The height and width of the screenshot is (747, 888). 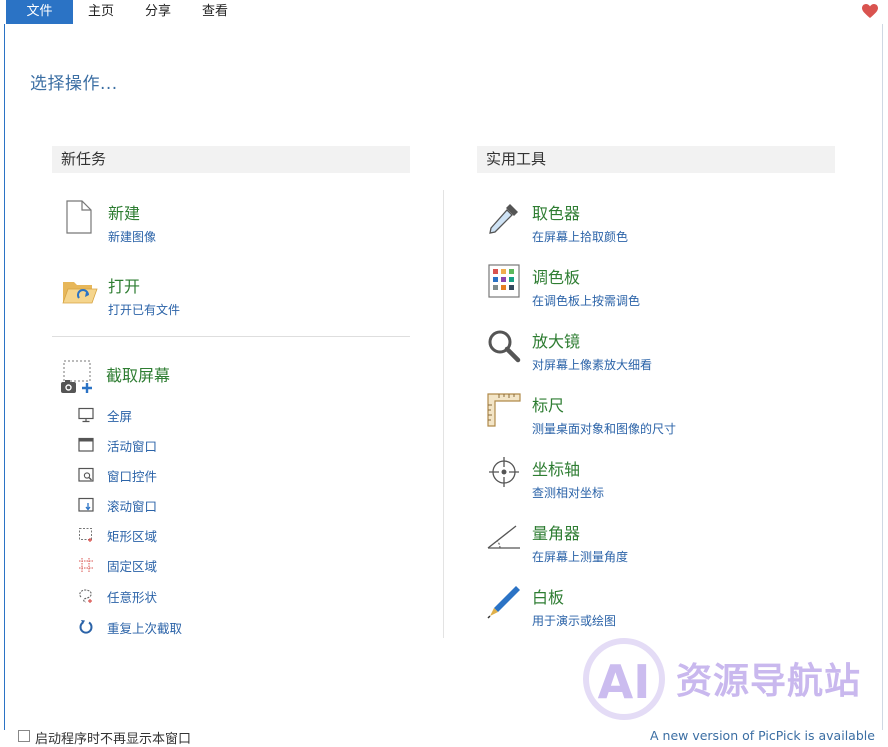 What do you see at coordinates (124, 213) in the screenshot?
I see `new-image-title: 新建` at bounding box center [124, 213].